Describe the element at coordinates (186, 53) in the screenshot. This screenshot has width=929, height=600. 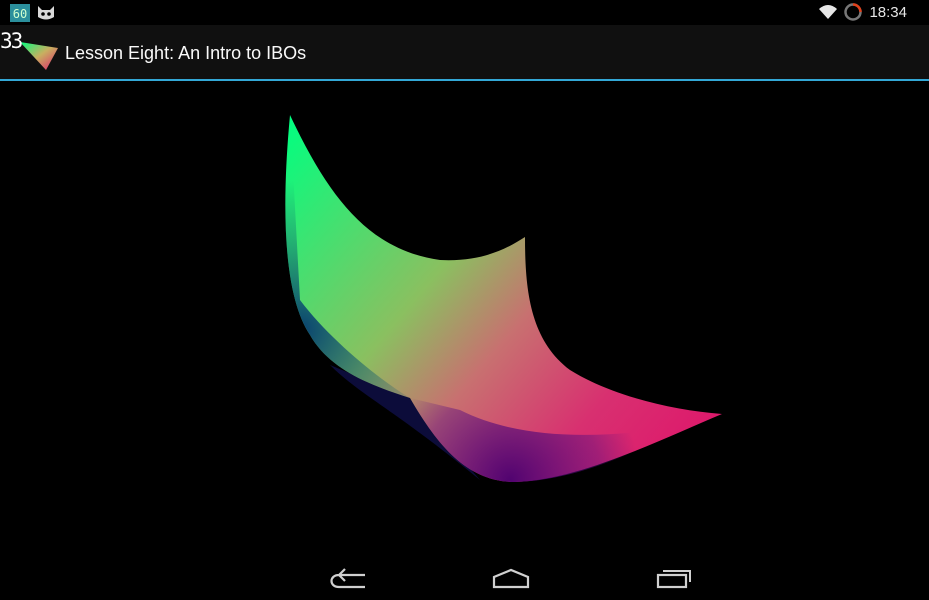
I see `page-title: Lesson Eight: An Intro to IBOs` at that location.